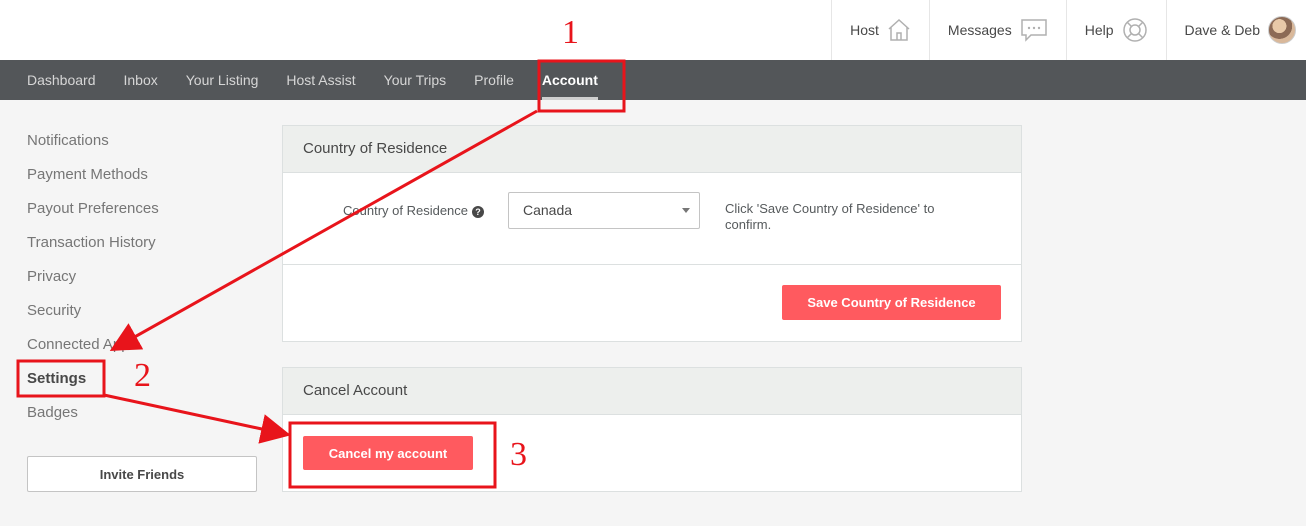 The height and width of the screenshot is (526, 1306). What do you see at coordinates (880, 30) in the screenshot?
I see `host-link: Host` at bounding box center [880, 30].